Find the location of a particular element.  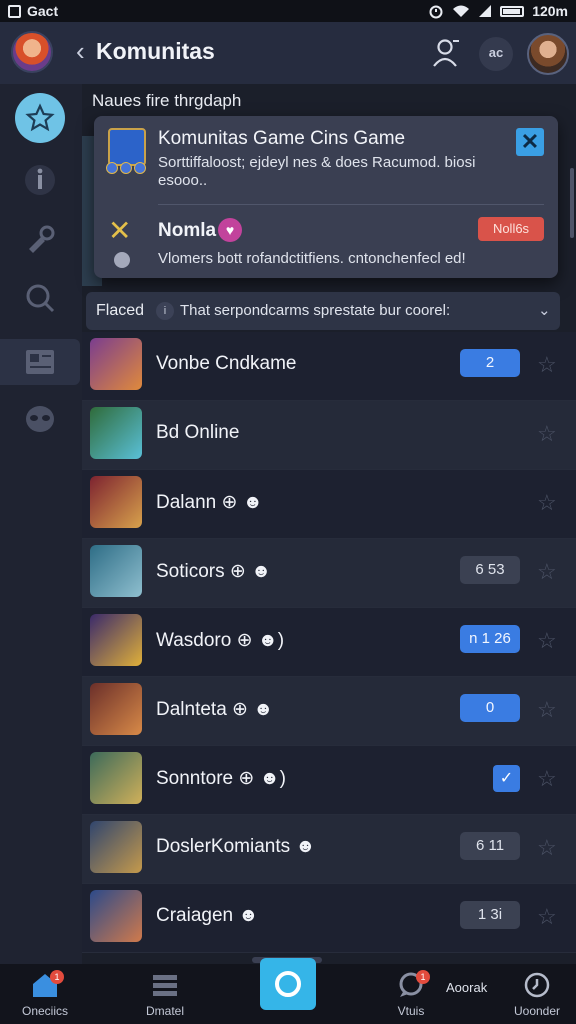

close-button: ✕ is located at coordinates (530, 142).